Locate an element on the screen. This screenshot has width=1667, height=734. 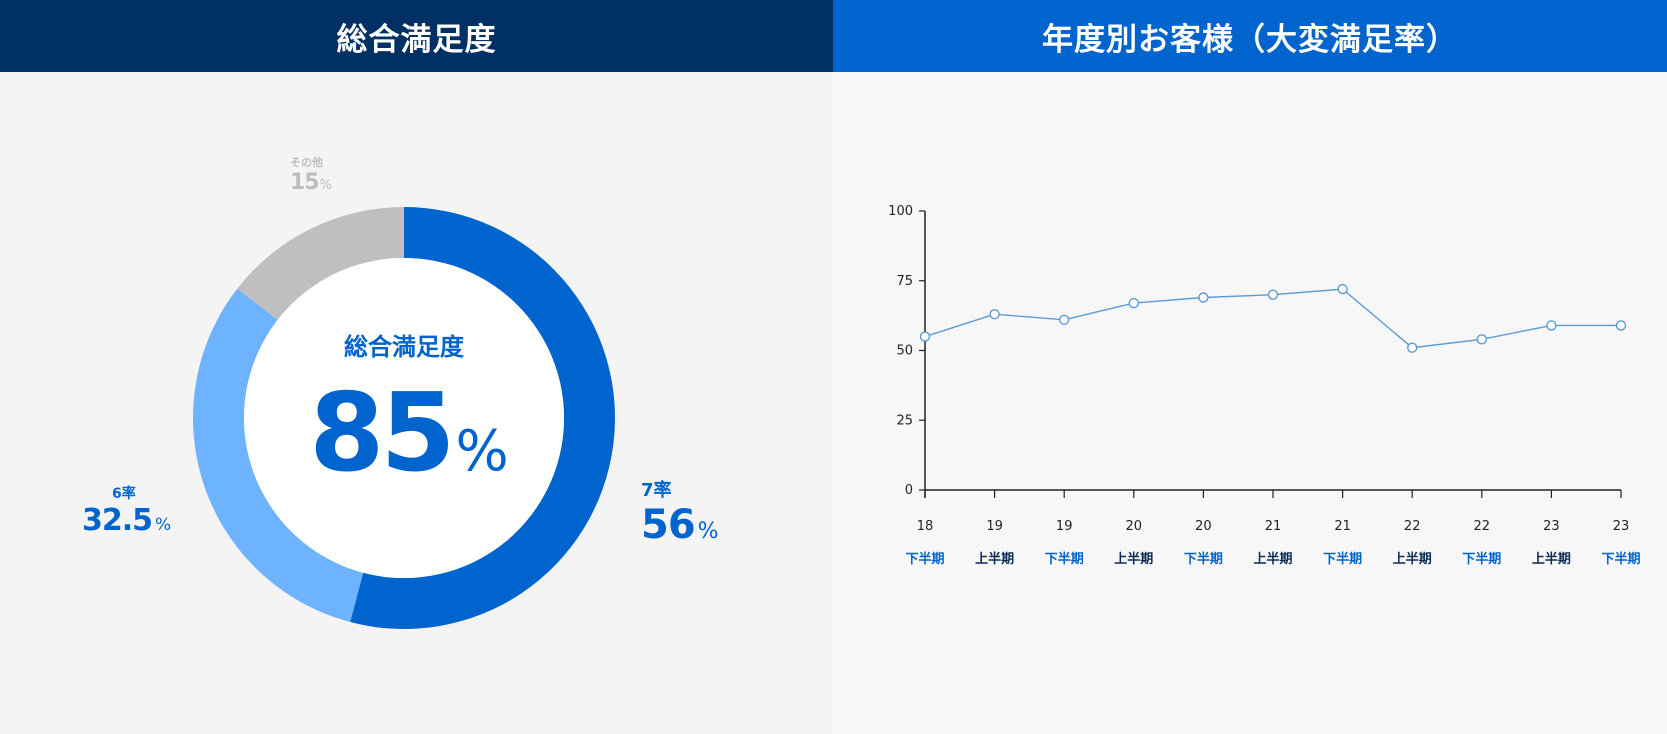
panel-title: 年度別お客様（大変満足率） is located at coordinates (1250, 36).